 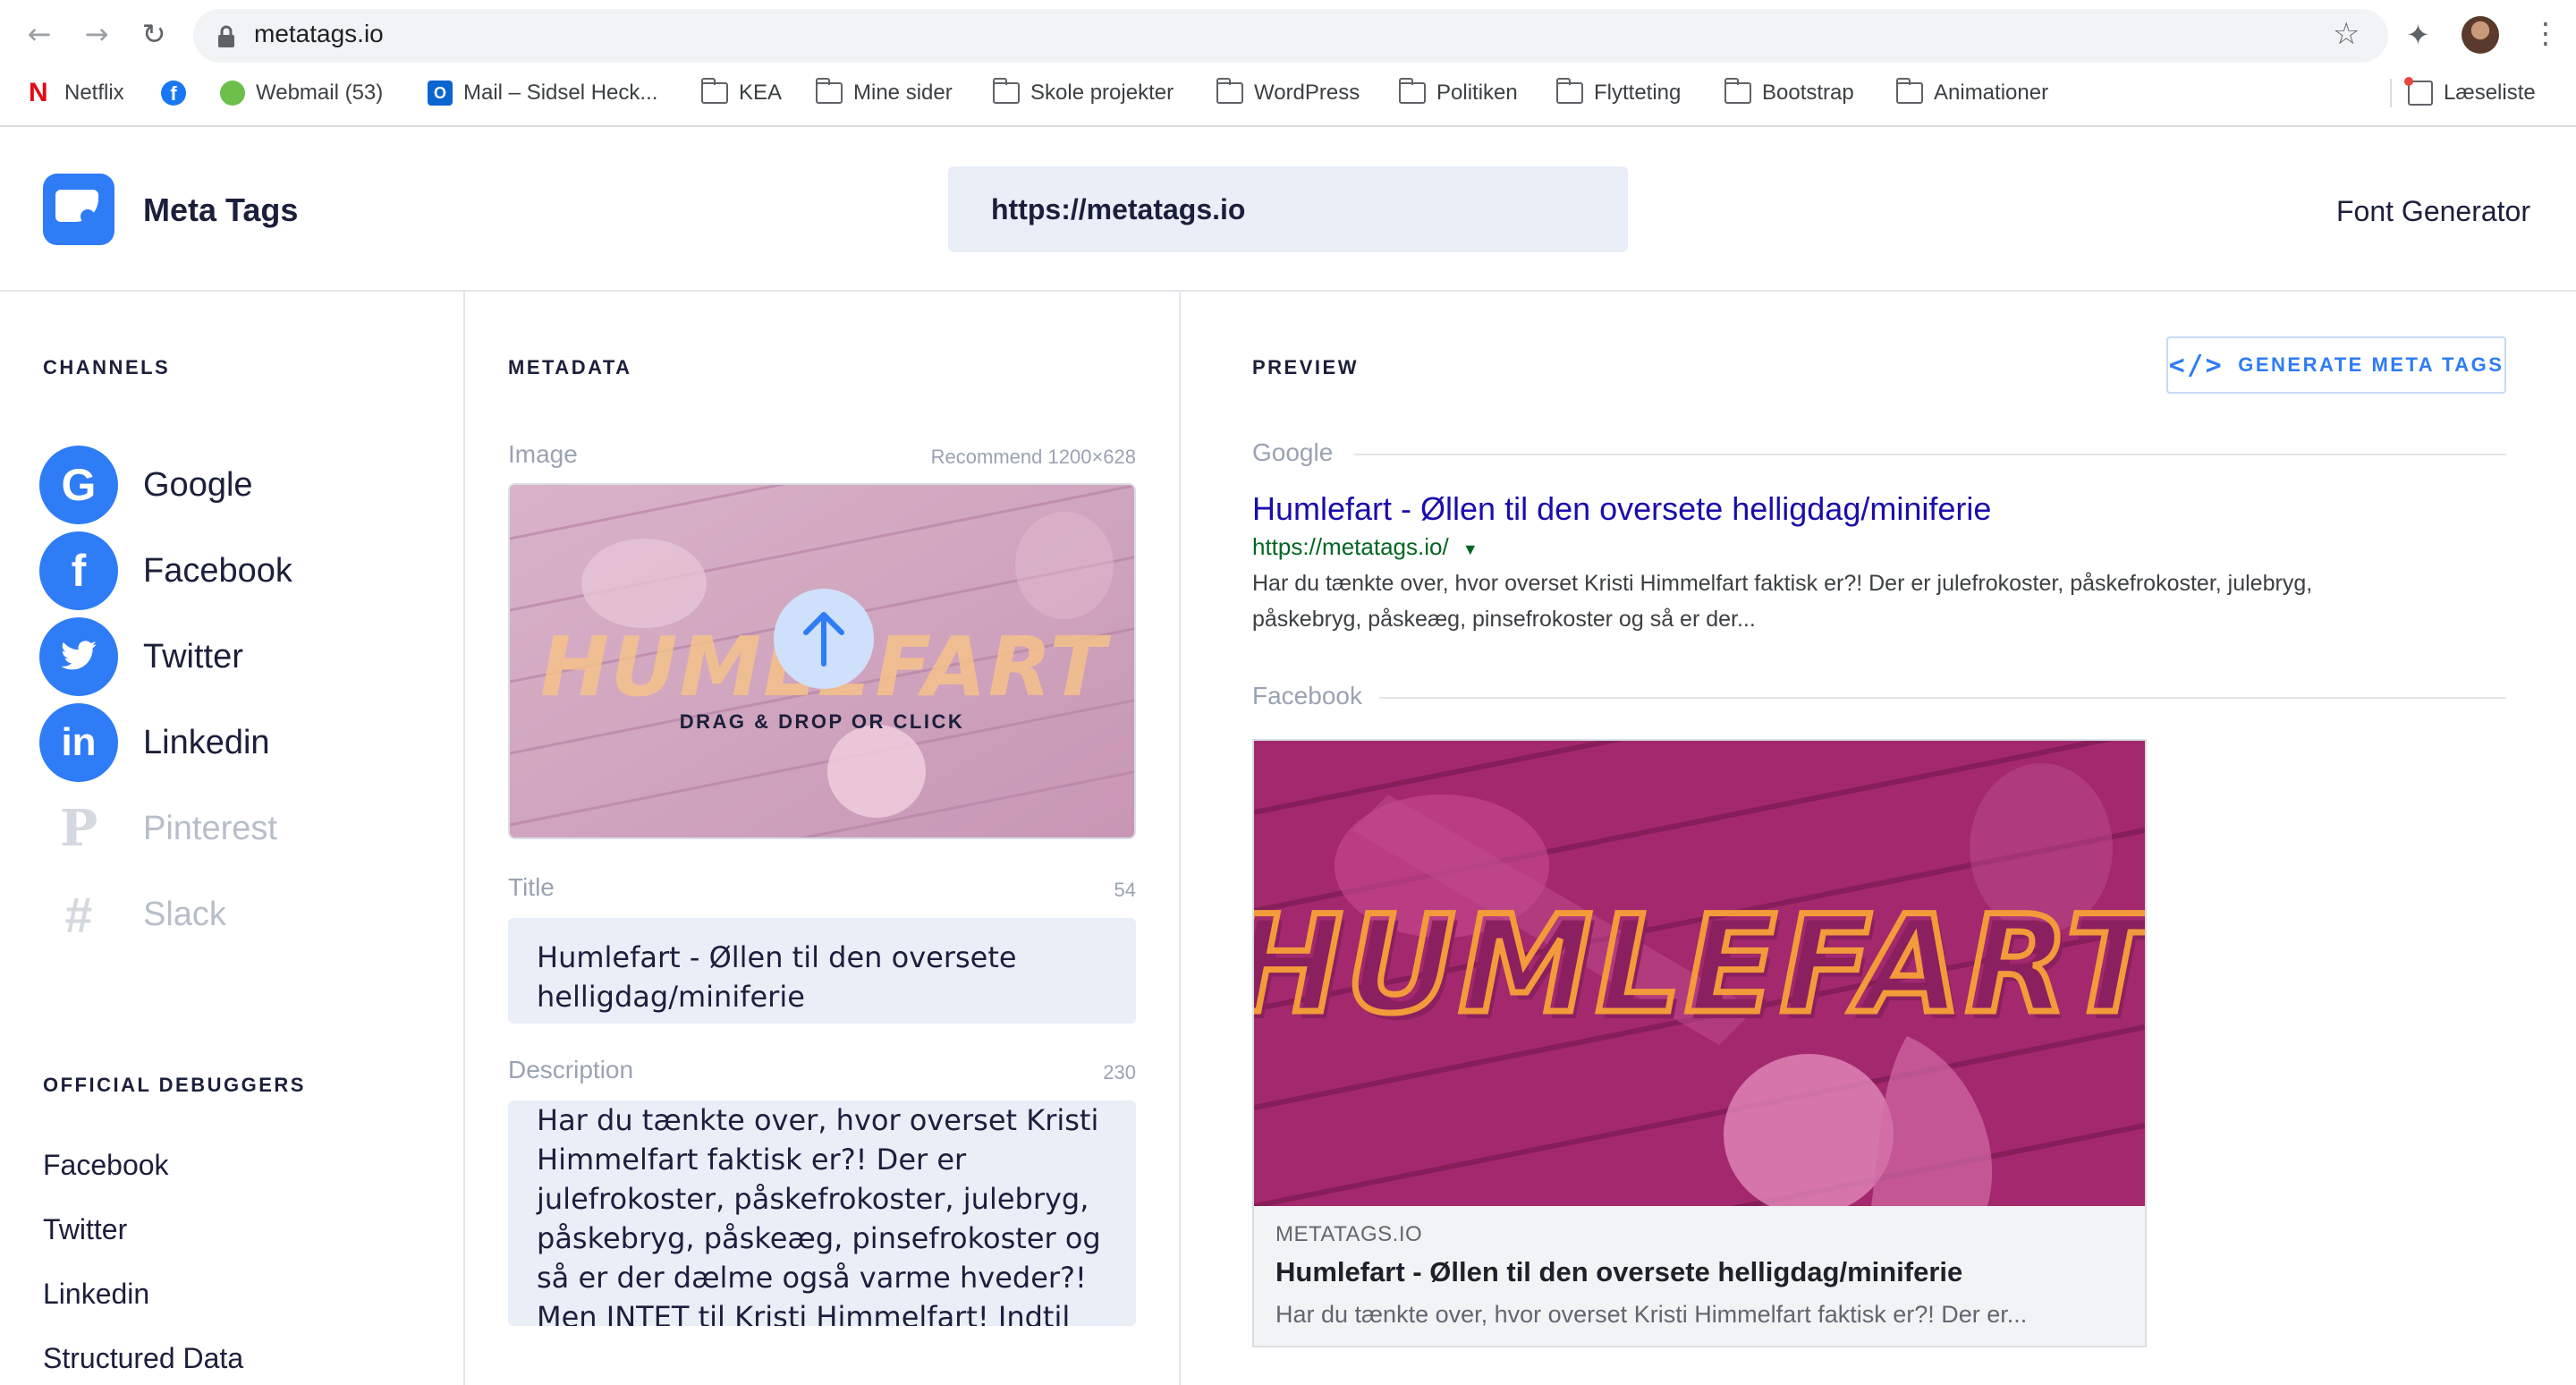 I want to click on facebook-preview-image: HUMLEFART HUMLEFART, so click(x=1699, y=973).